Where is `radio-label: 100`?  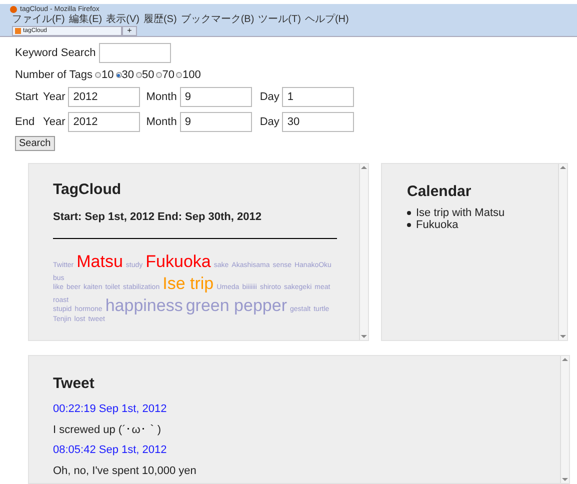
radio-label: 100 is located at coordinates (191, 75).